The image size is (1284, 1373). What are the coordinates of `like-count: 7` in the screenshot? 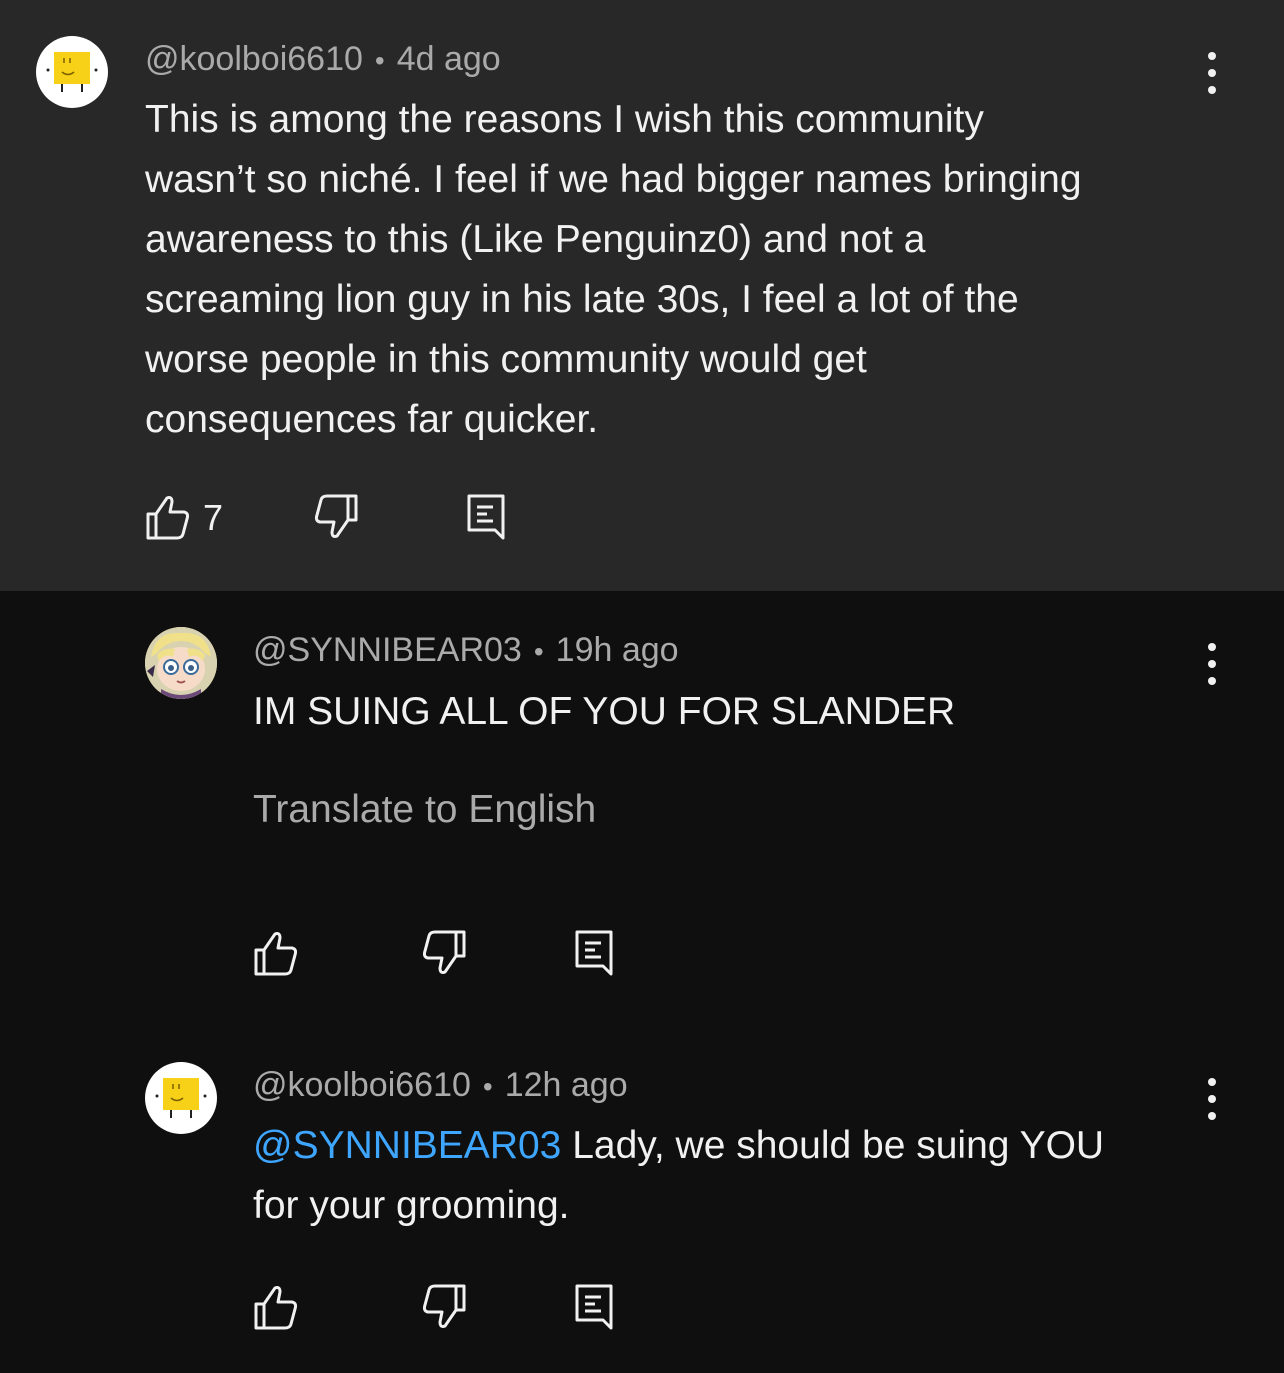 It's located at (213, 517).